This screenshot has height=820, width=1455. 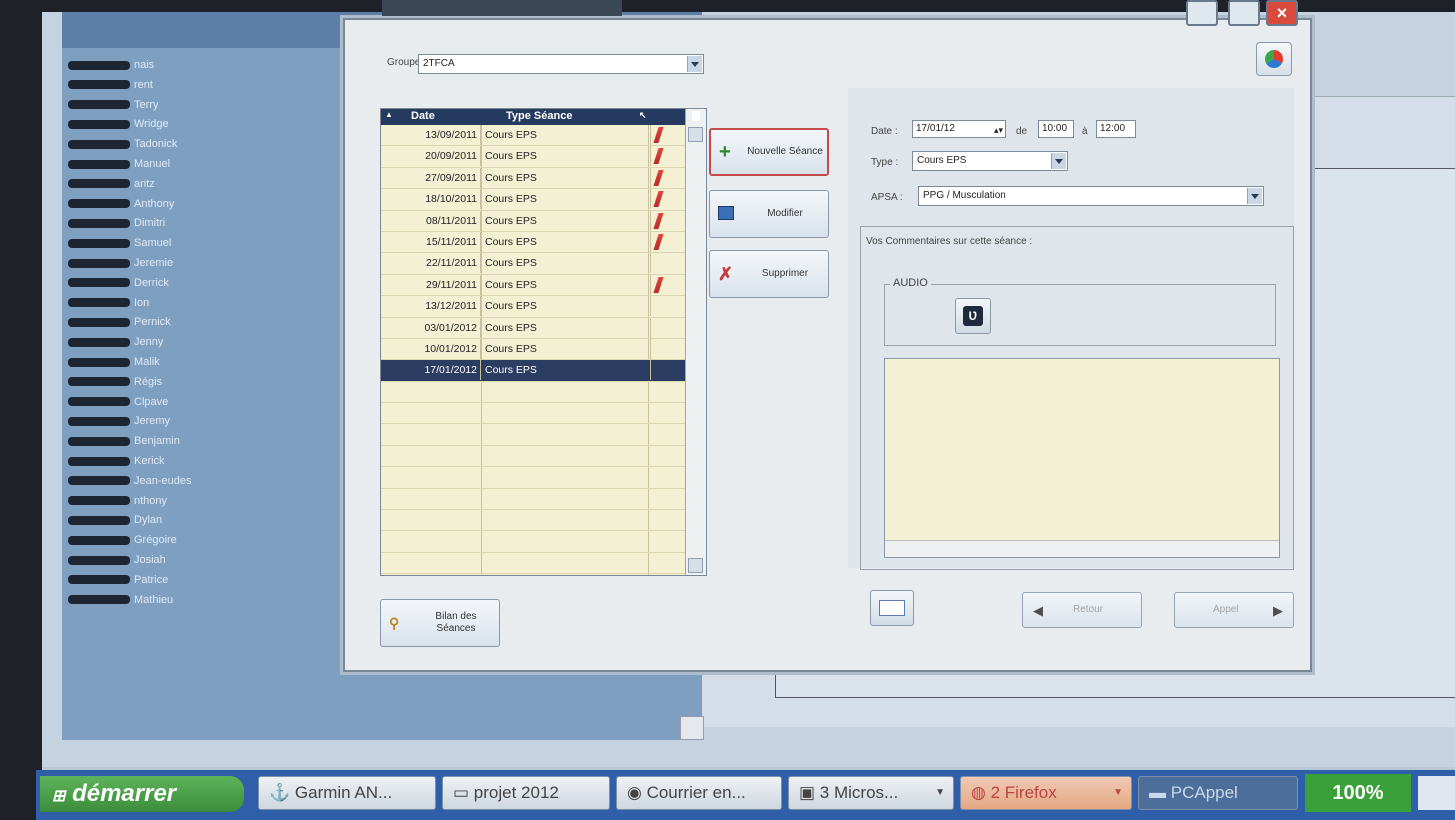 I want to click on list-item: Kerick, so click(x=197, y=462).